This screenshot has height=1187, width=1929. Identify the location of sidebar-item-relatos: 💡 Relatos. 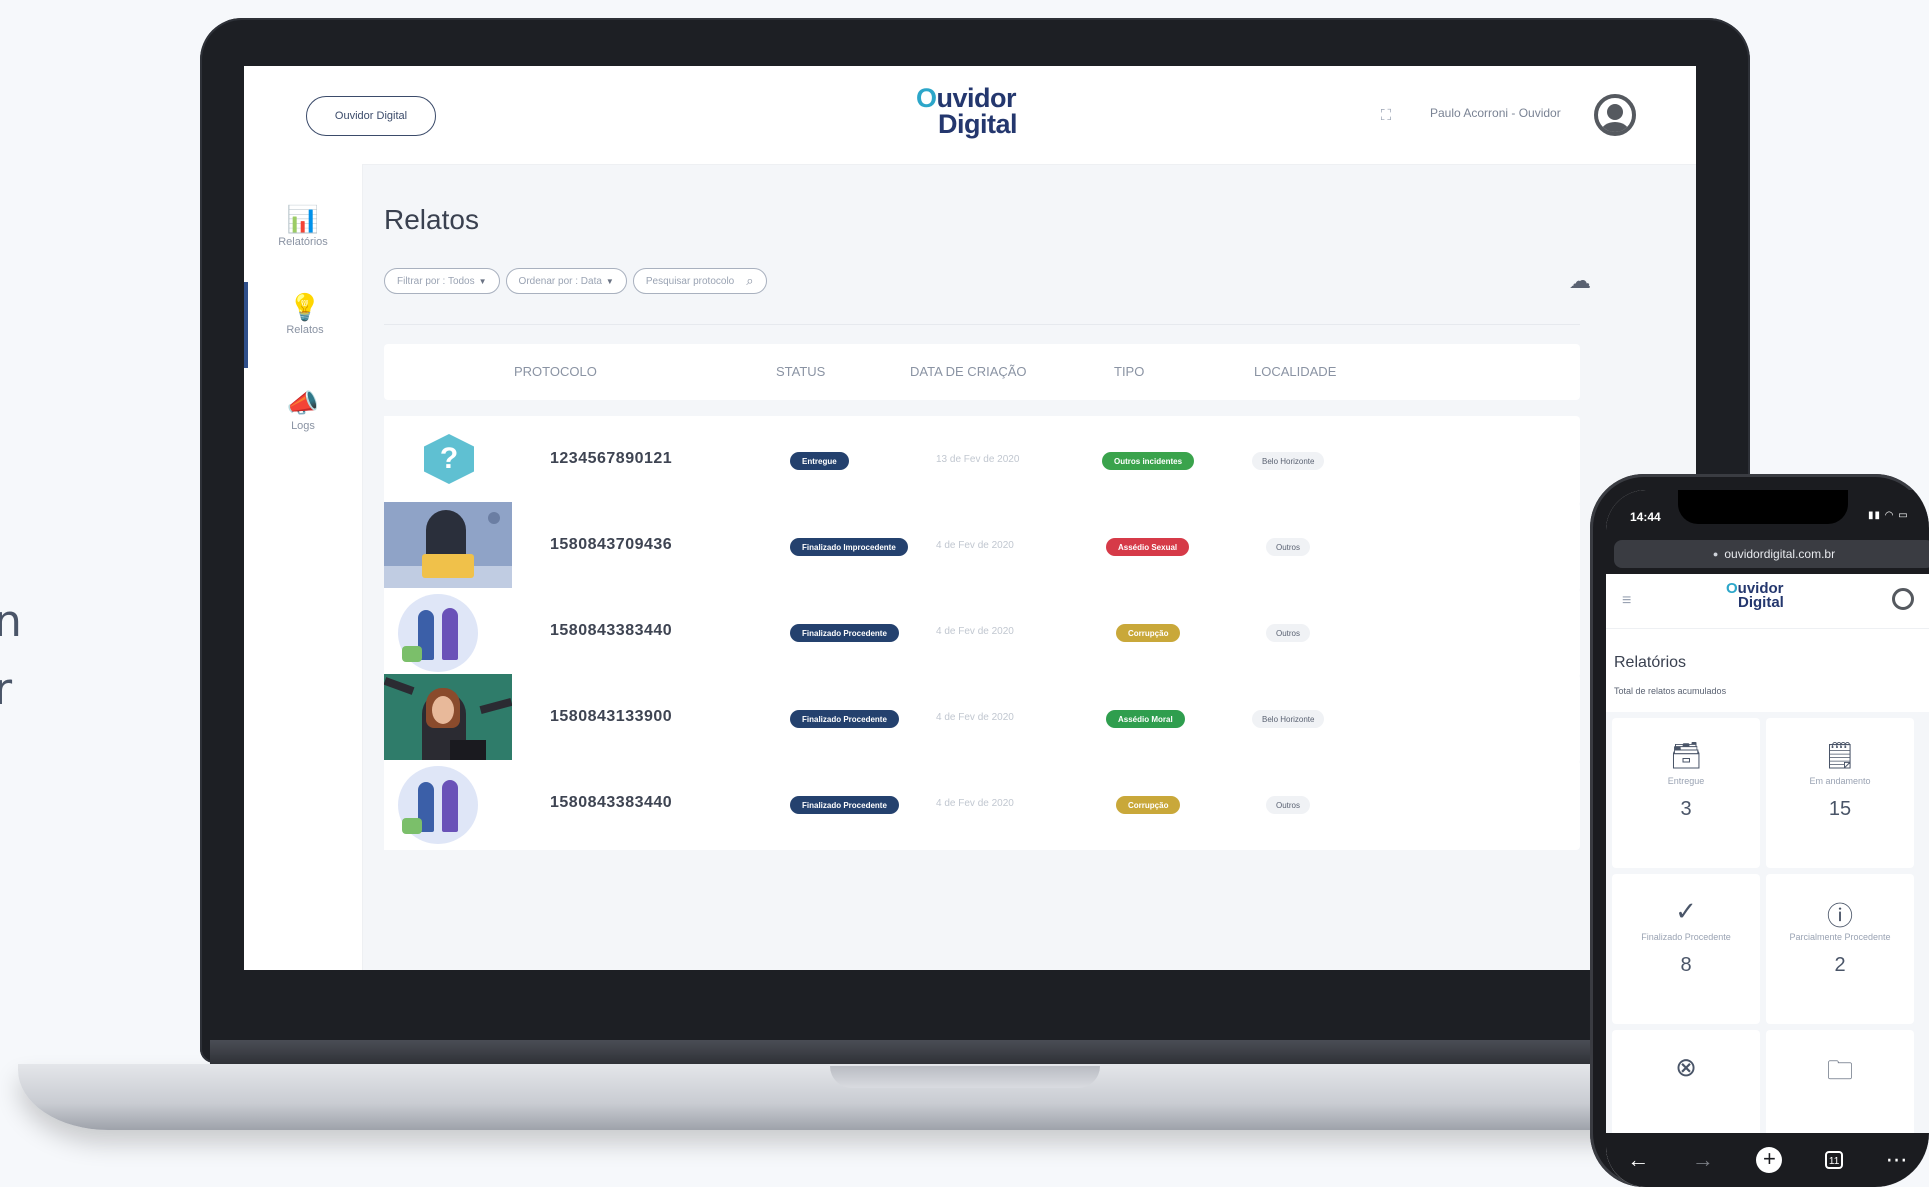
(303, 325).